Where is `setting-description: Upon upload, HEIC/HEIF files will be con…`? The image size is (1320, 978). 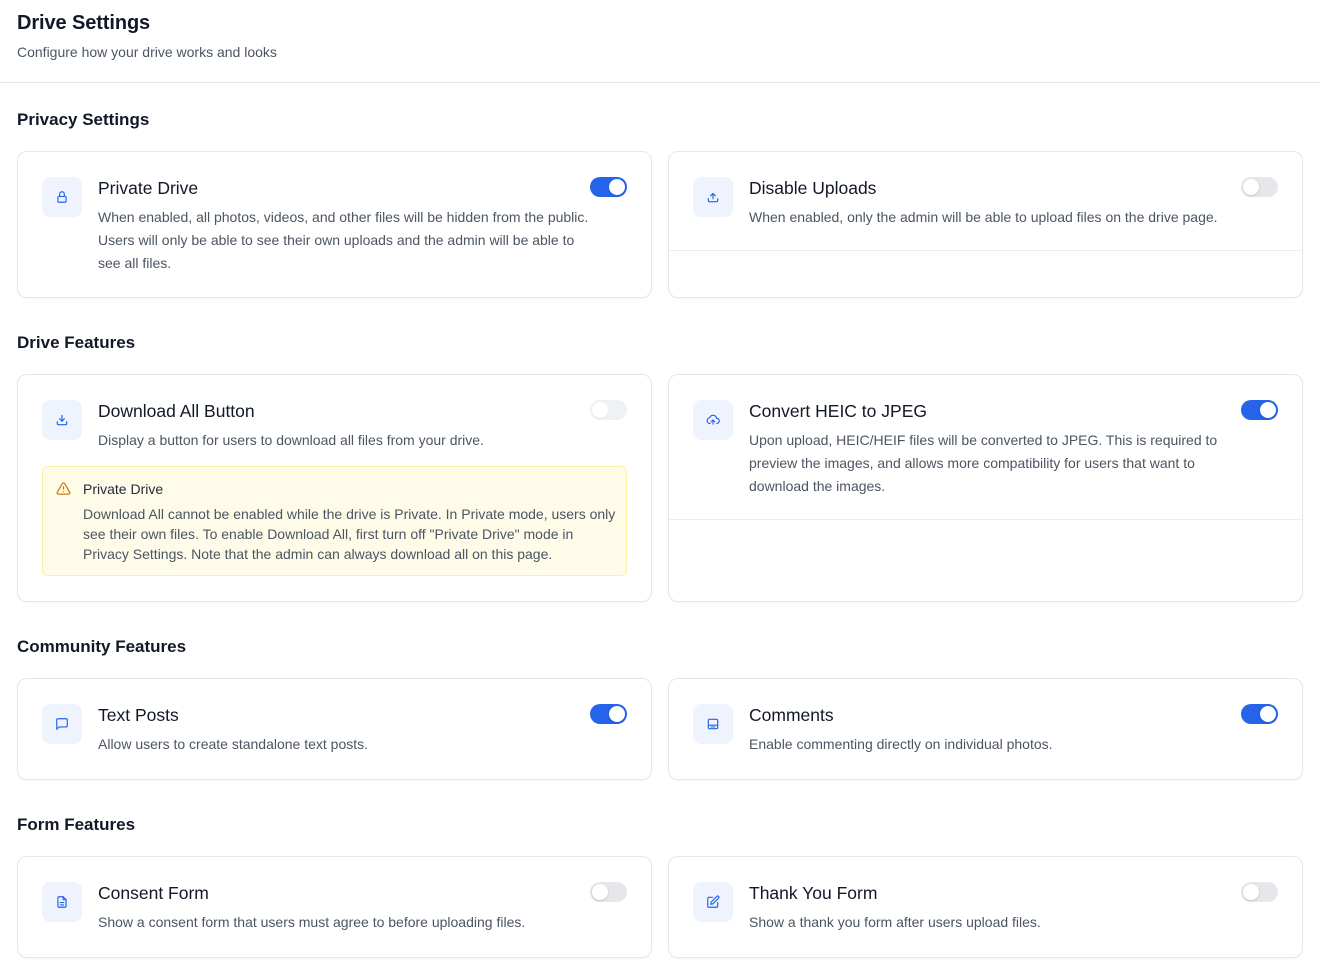
setting-description: Upon upload, HEIC/HEIF files will be con… is located at coordinates (983, 463).